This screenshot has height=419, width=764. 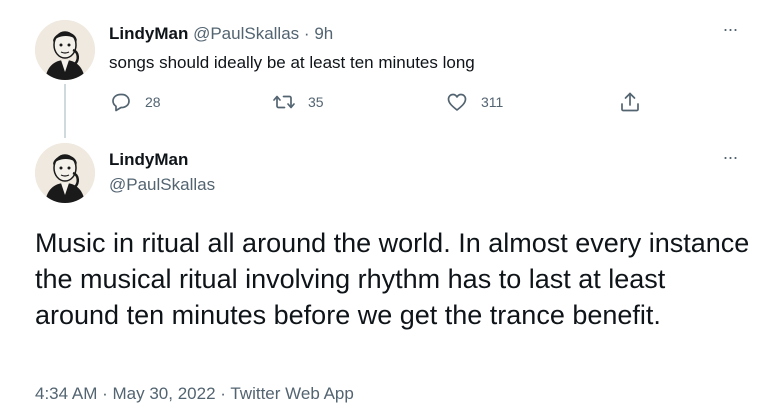 What do you see at coordinates (121, 102) in the screenshot?
I see `reply-icon` at bounding box center [121, 102].